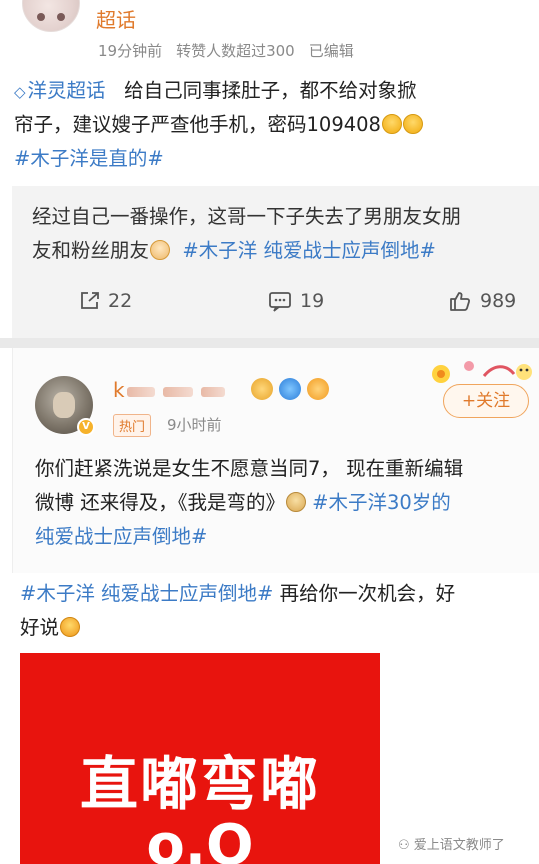 This screenshot has width=539, height=864. What do you see at coordinates (279, 611) in the screenshot?
I see `post-body: #木子洋 纯爱战士应声倒地# 再给你一次机会，好 好说` at bounding box center [279, 611].